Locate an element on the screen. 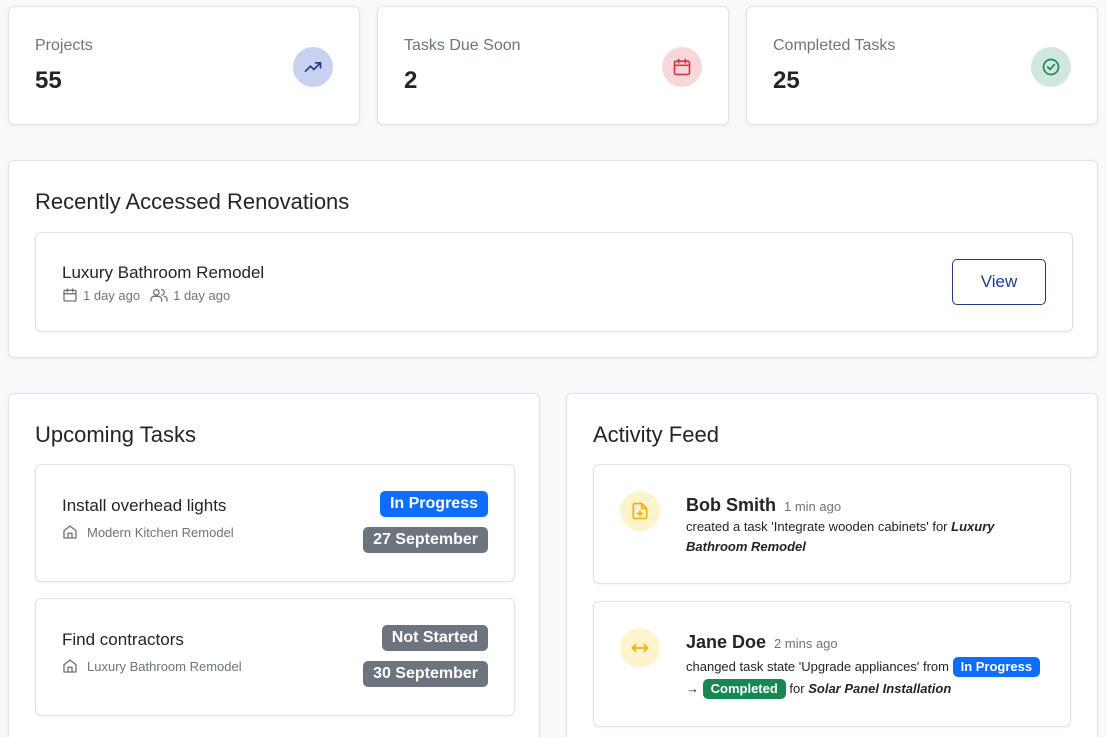  task-project: Luxury Bathroom Remodel is located at coordinates (152, 666).